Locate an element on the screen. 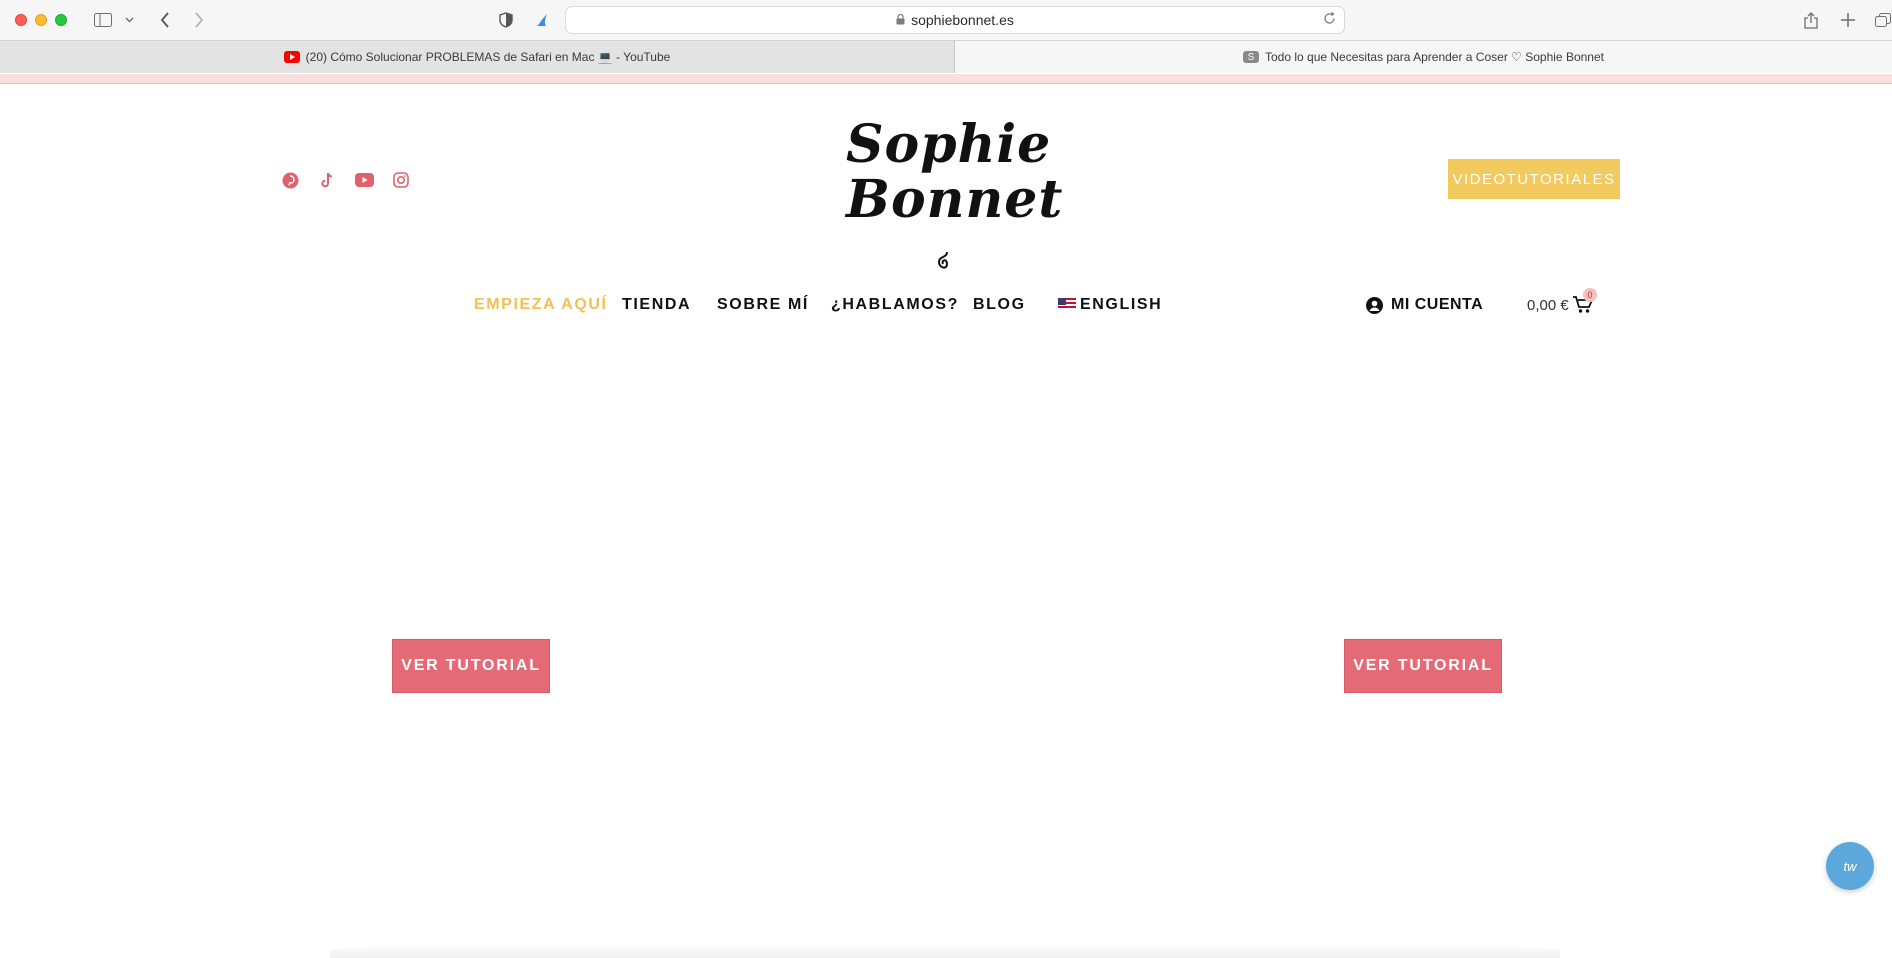 The image size is (1892, 958). chat-label: tw is located at coordinates (1850, 866).